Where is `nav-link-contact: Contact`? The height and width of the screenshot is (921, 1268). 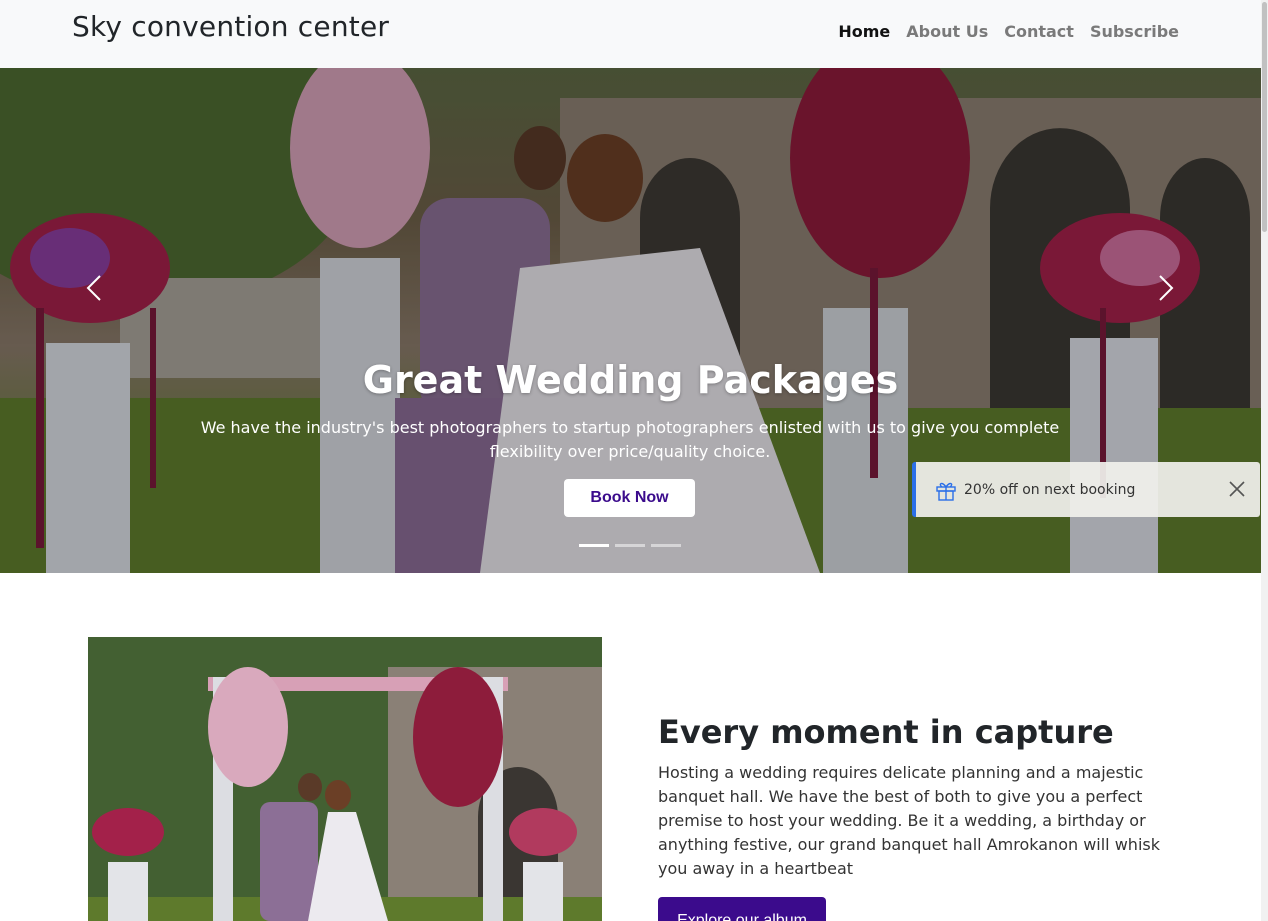 nav-link-contact: Contact is located at coordinates (1039, 31).